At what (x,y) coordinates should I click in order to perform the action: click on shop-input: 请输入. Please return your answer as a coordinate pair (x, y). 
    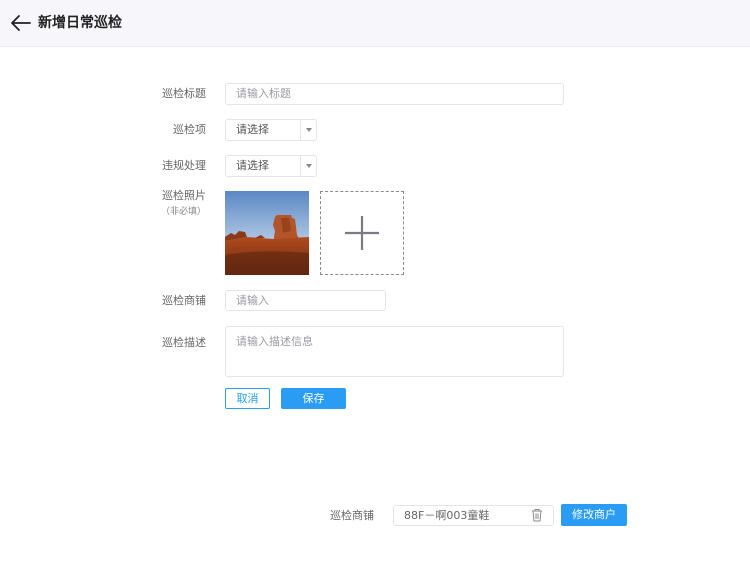
    Looking at the image, I should click on (305, 300).